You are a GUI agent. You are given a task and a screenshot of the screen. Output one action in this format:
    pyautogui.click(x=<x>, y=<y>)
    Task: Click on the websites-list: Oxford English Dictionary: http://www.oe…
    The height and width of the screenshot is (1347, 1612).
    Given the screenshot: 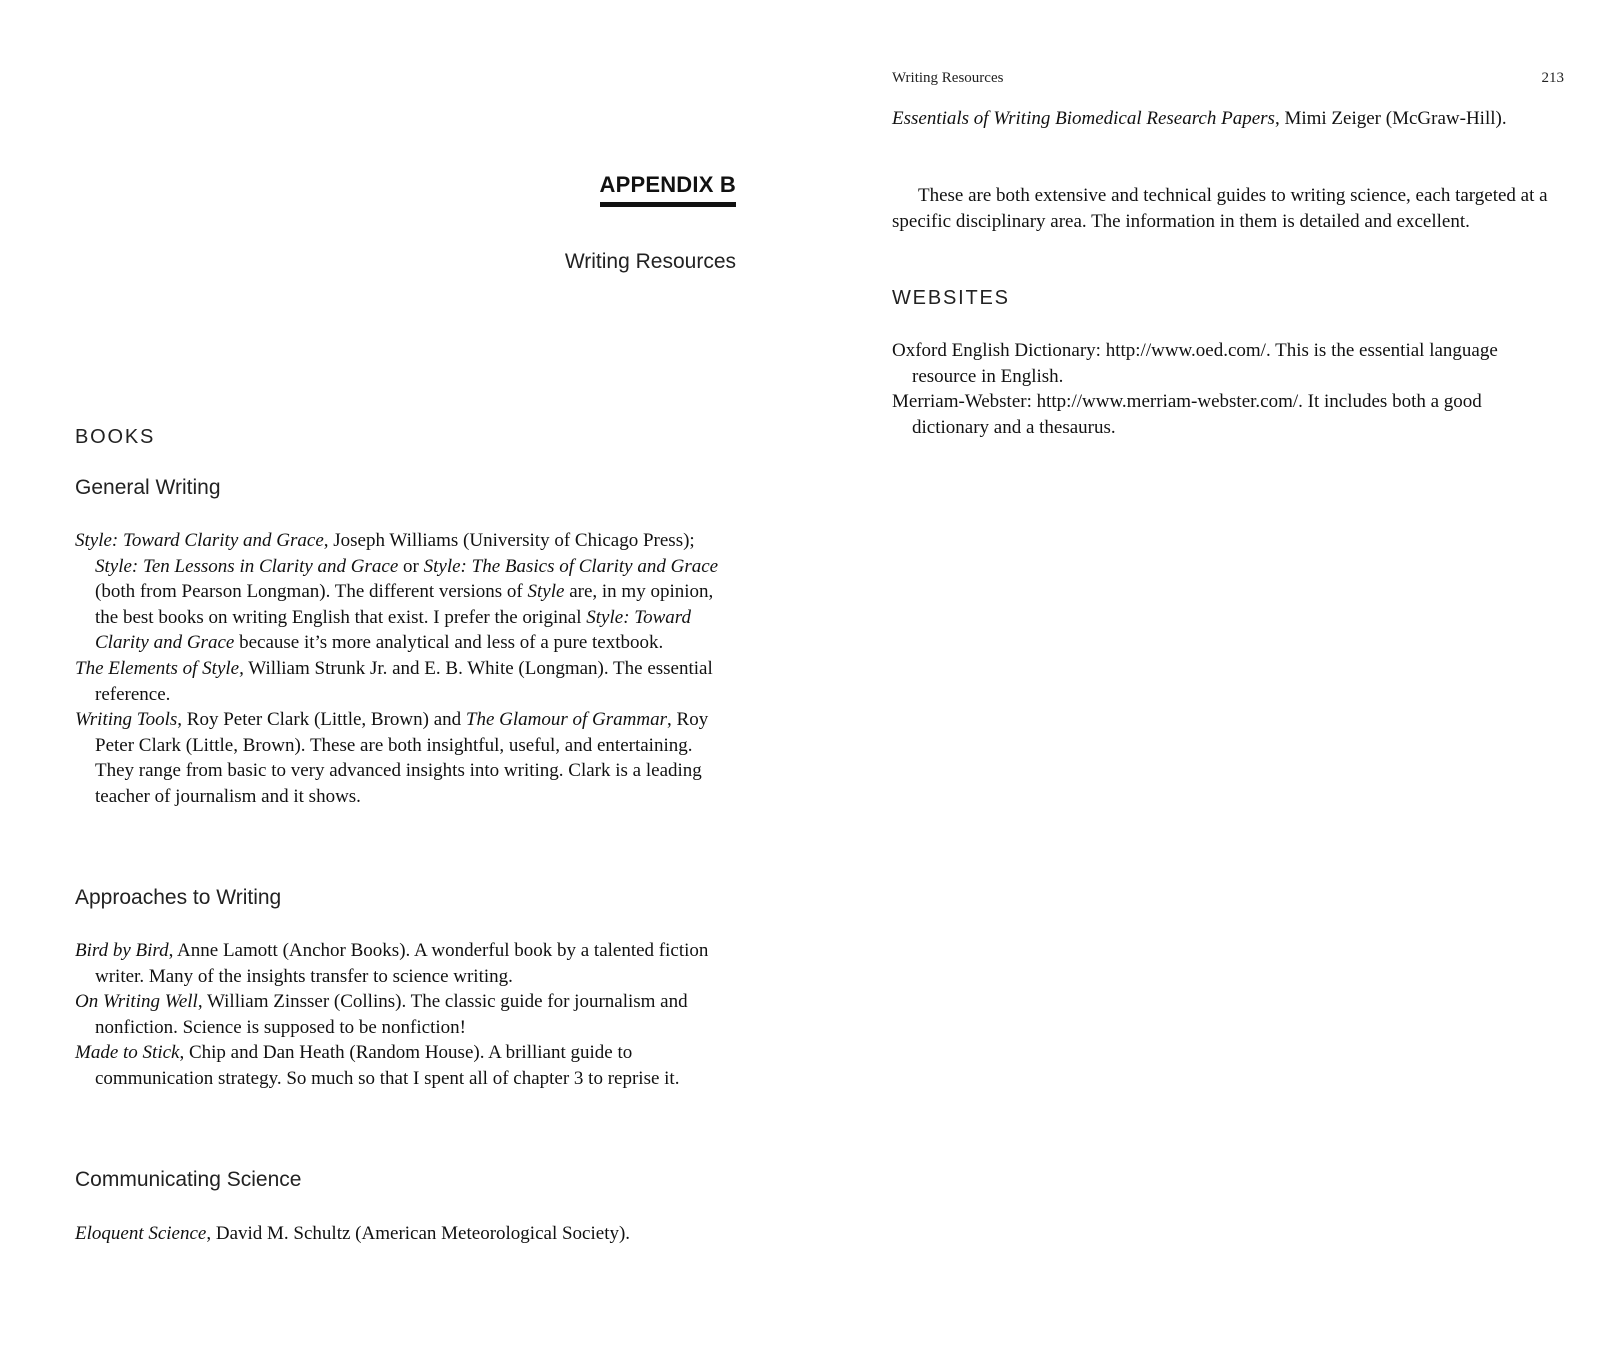 What is the action you would take?
    pyautogui.click(x=1217, y=389)
    